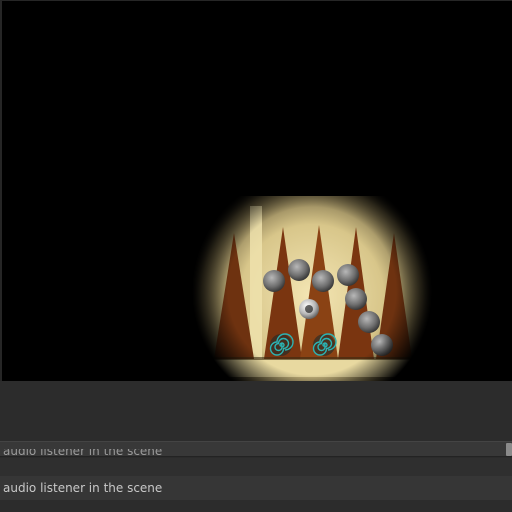  Describe the element at coordinates (83, 453) in the screenshot. I see `console-log-text: audio listener in the scene` at that location.